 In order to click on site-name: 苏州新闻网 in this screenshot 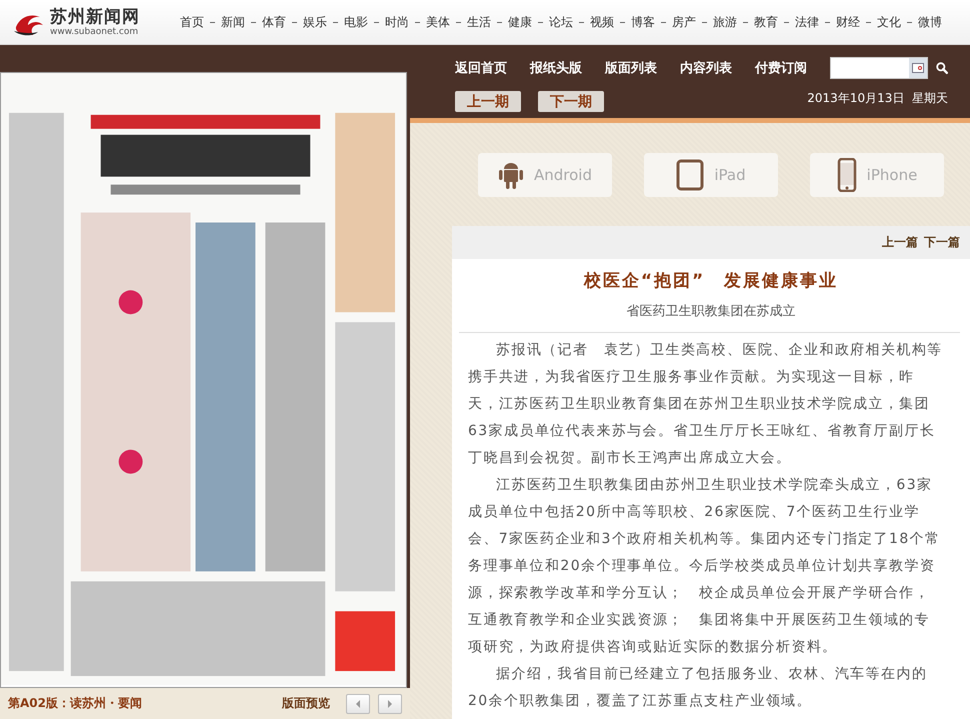, I will do `click(95, 17)`.